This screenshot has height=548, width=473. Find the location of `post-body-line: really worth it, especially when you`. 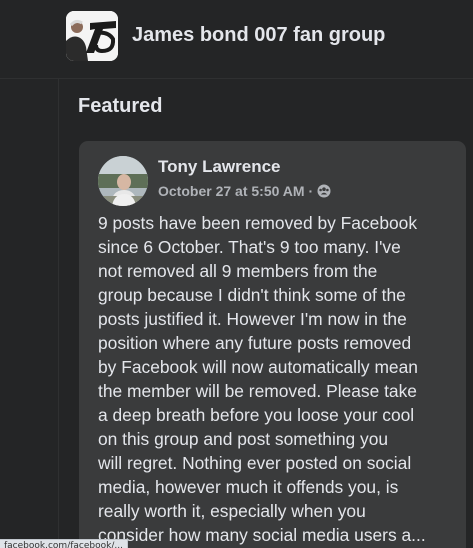

post-body-line: really worth it, especially when you is located at coordinates (232, 511).